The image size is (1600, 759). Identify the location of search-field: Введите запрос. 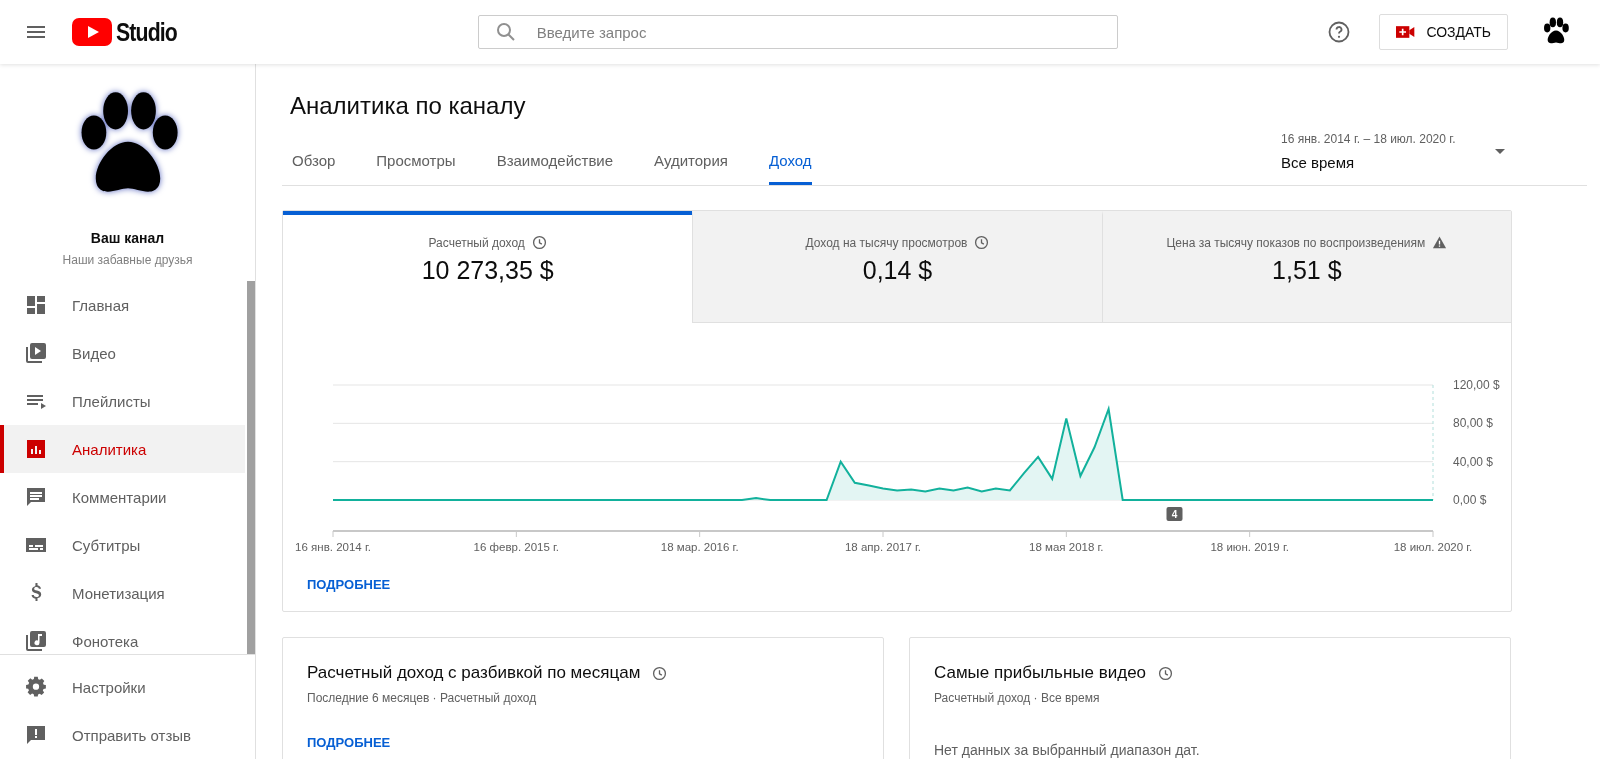
(797, 32).